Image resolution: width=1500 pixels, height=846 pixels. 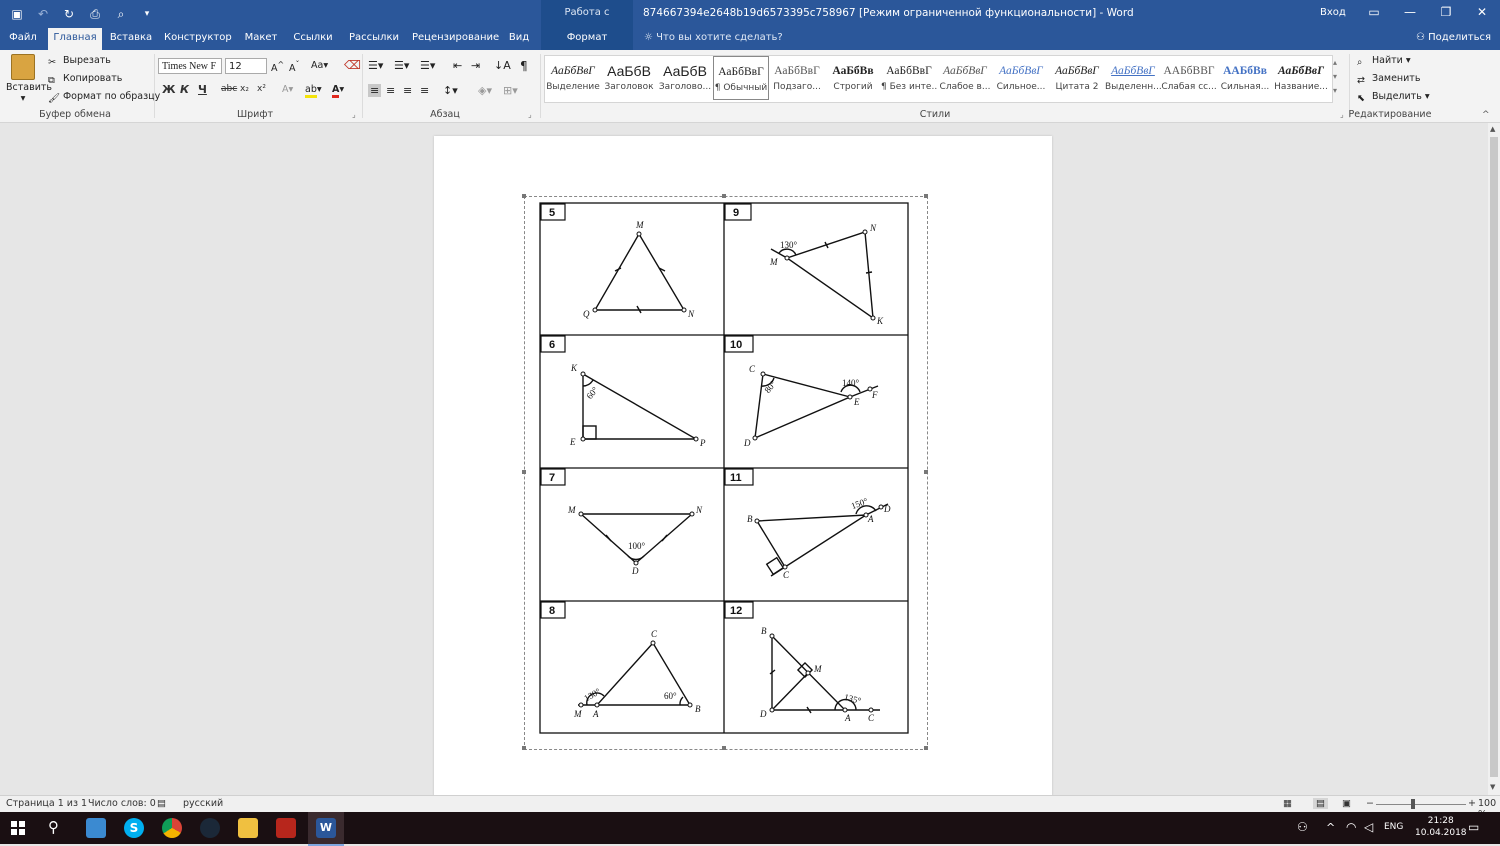 What do you see at coordinates (261, 39) in the screenshot?
I see `tab-layout: Макет` at bounding box center [261, 39].